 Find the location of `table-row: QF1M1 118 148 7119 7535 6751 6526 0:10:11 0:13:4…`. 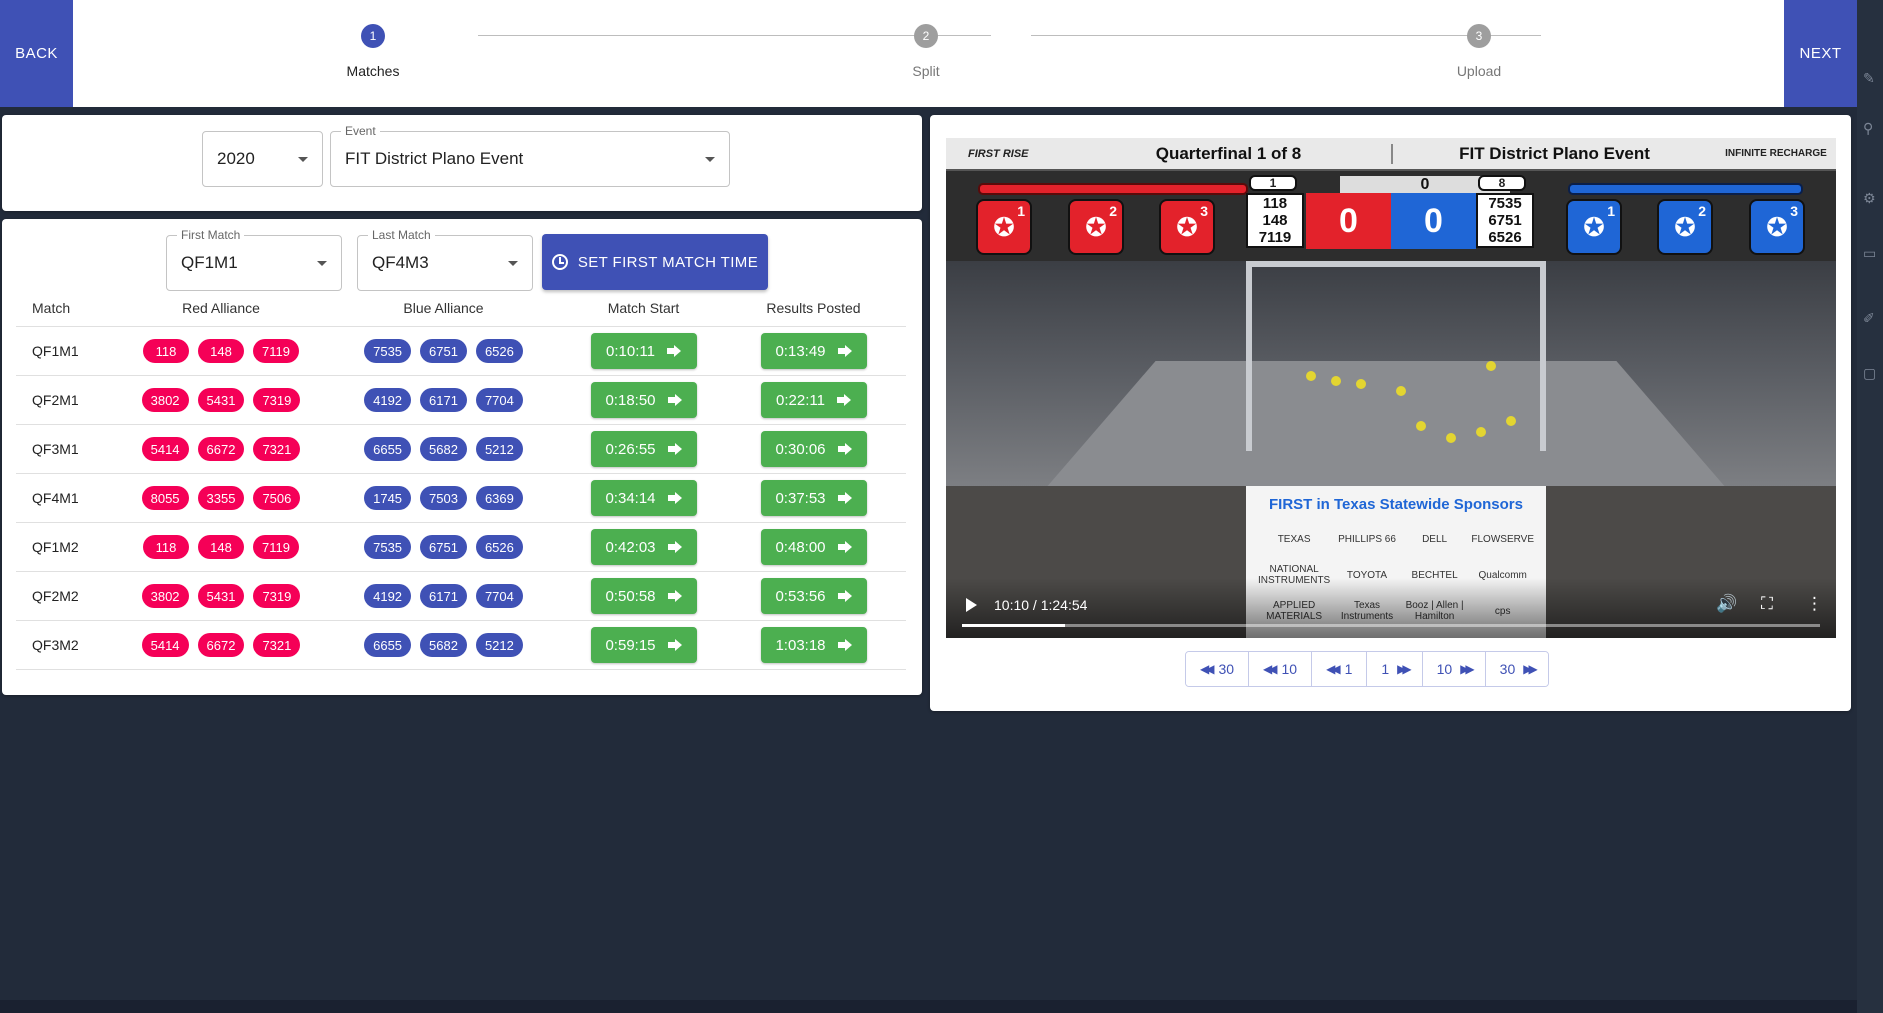

table-row: QF1M1 118 148 7119 7535 6751 6526 0:10:11 0:13:4… is located at coordinates (461, 351).